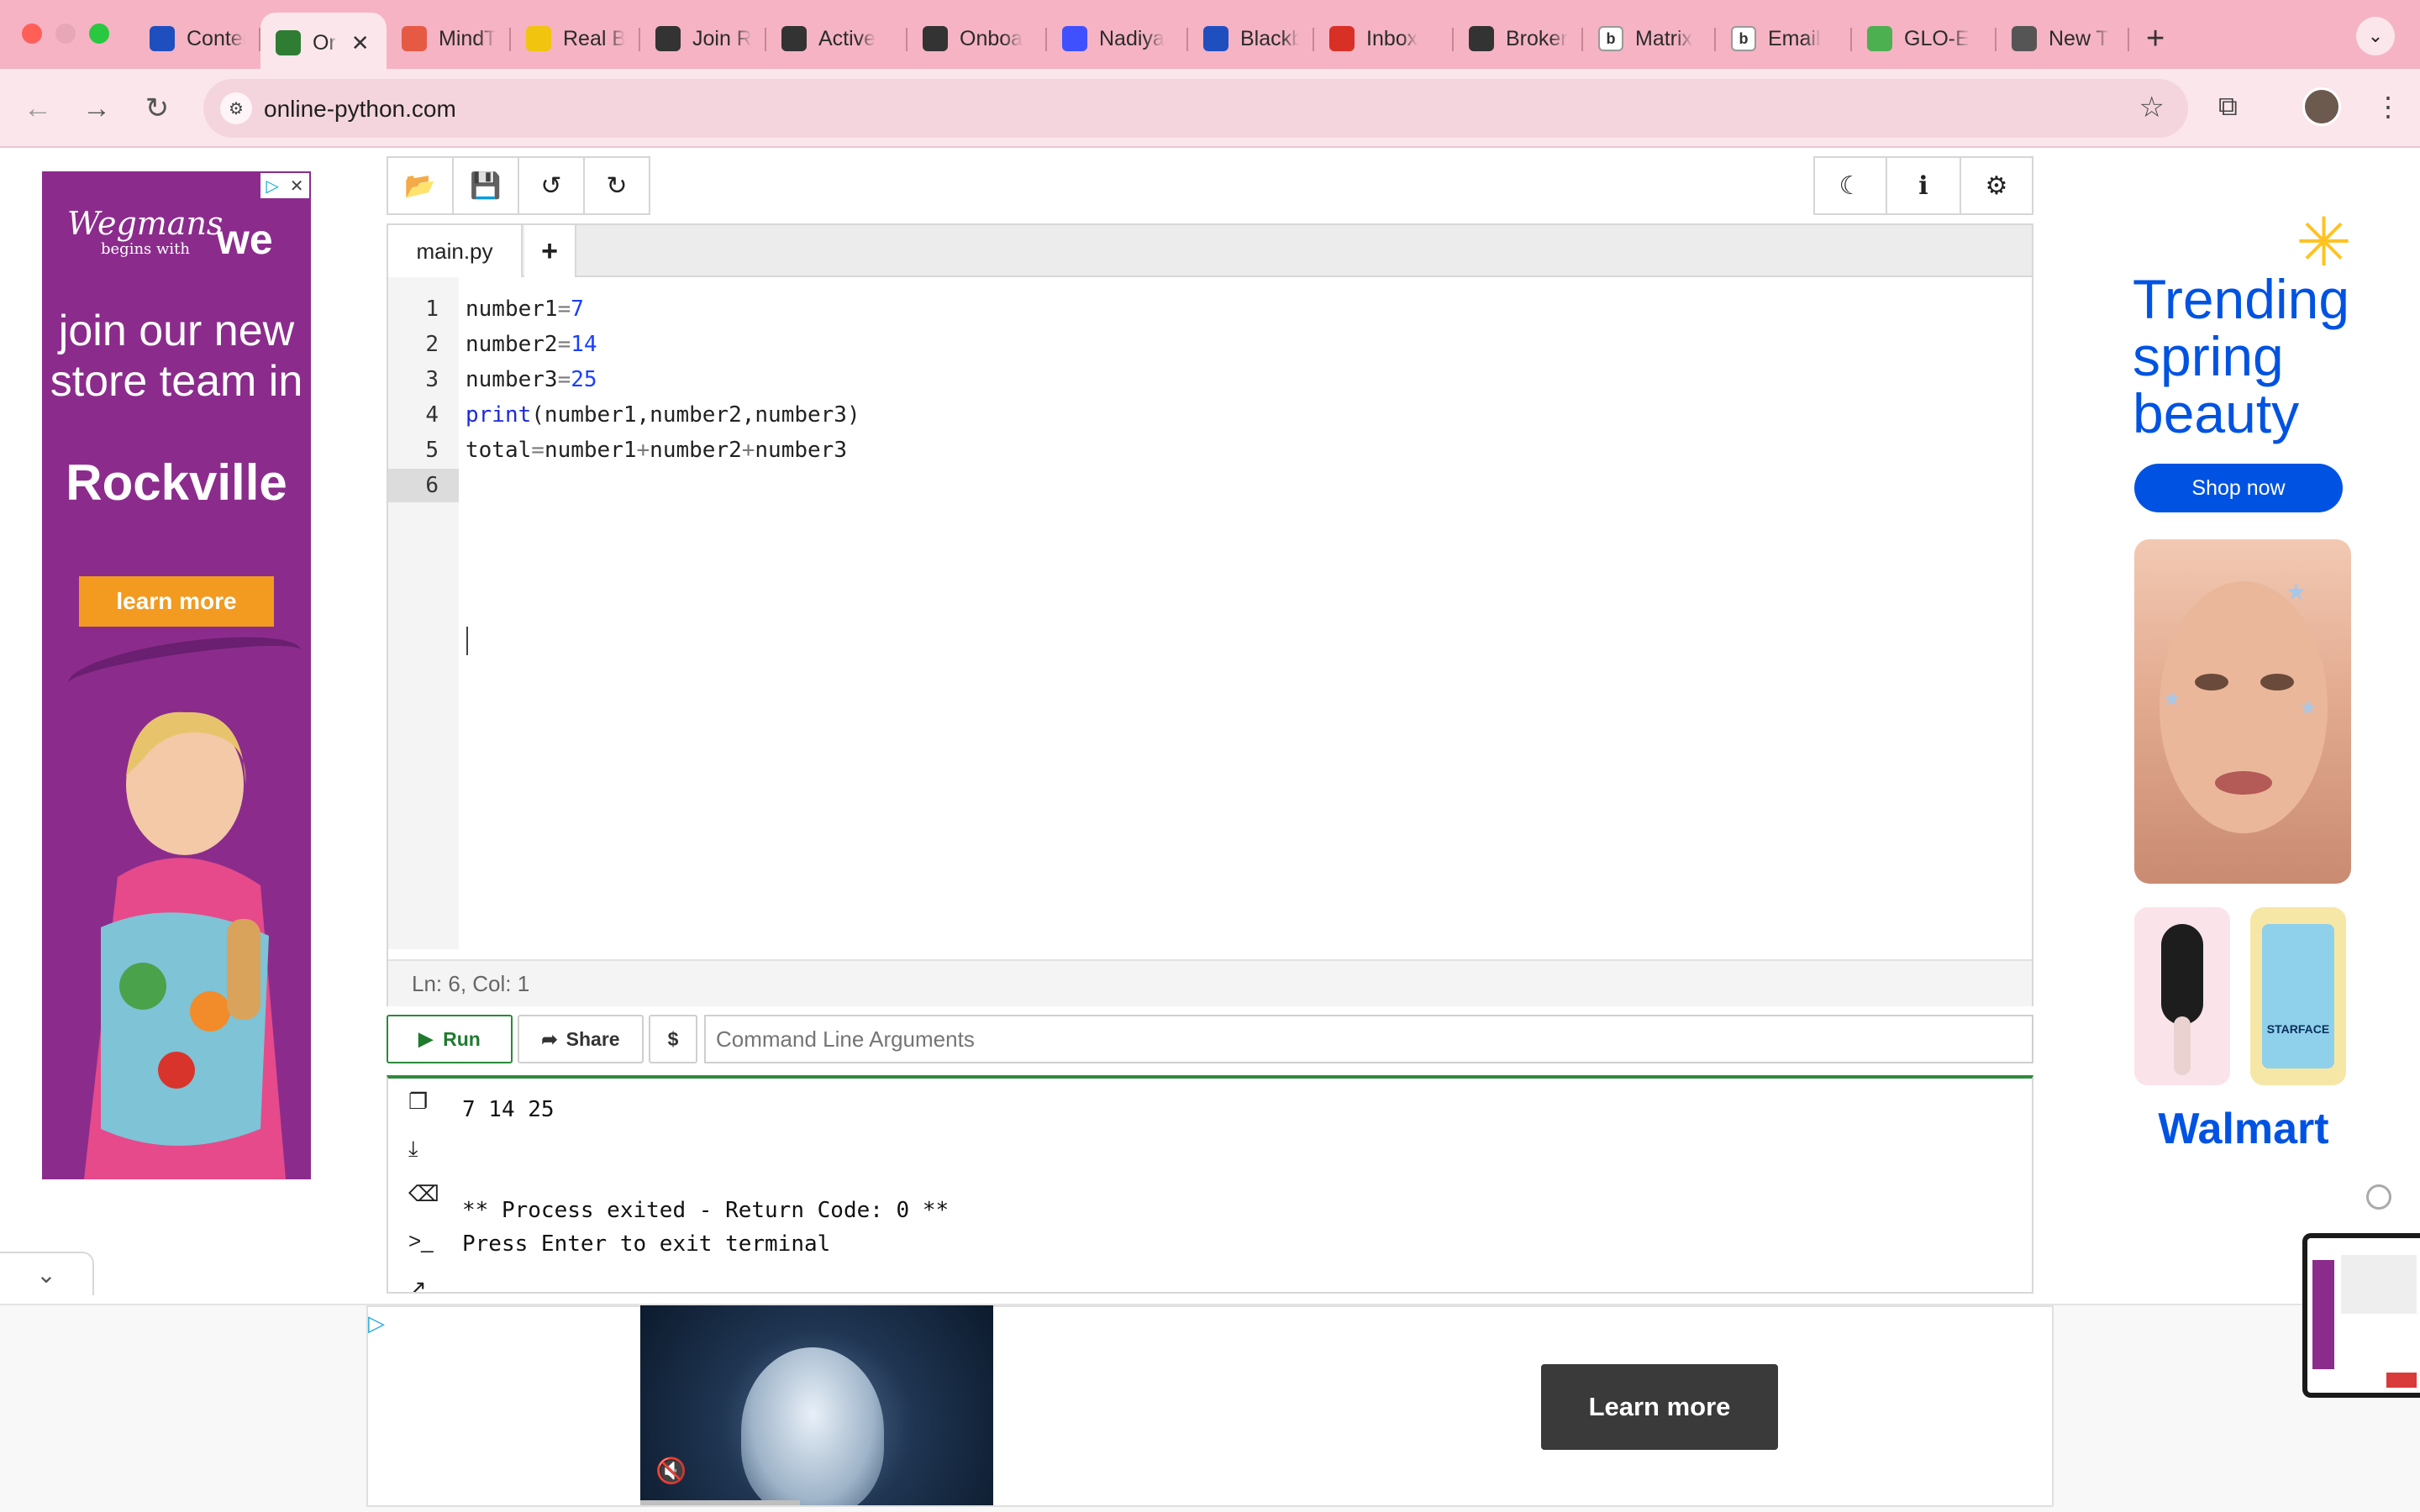 This screenshot has height=1512, width=2420. What do you see at coordinates (1384, 39) in the screenshot?
I see `browser-tab: Inbox` at bounding box center [1384, 39].